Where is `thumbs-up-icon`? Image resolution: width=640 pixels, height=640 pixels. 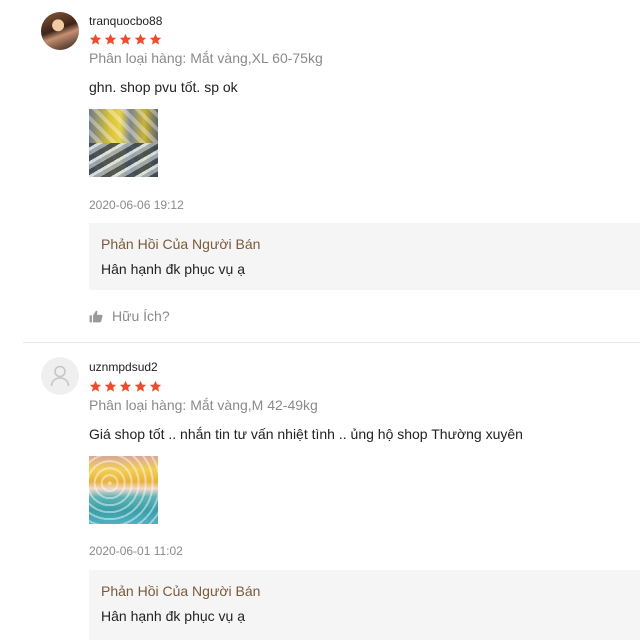
thumbs-up-icon is located at coordinates (96, 316).